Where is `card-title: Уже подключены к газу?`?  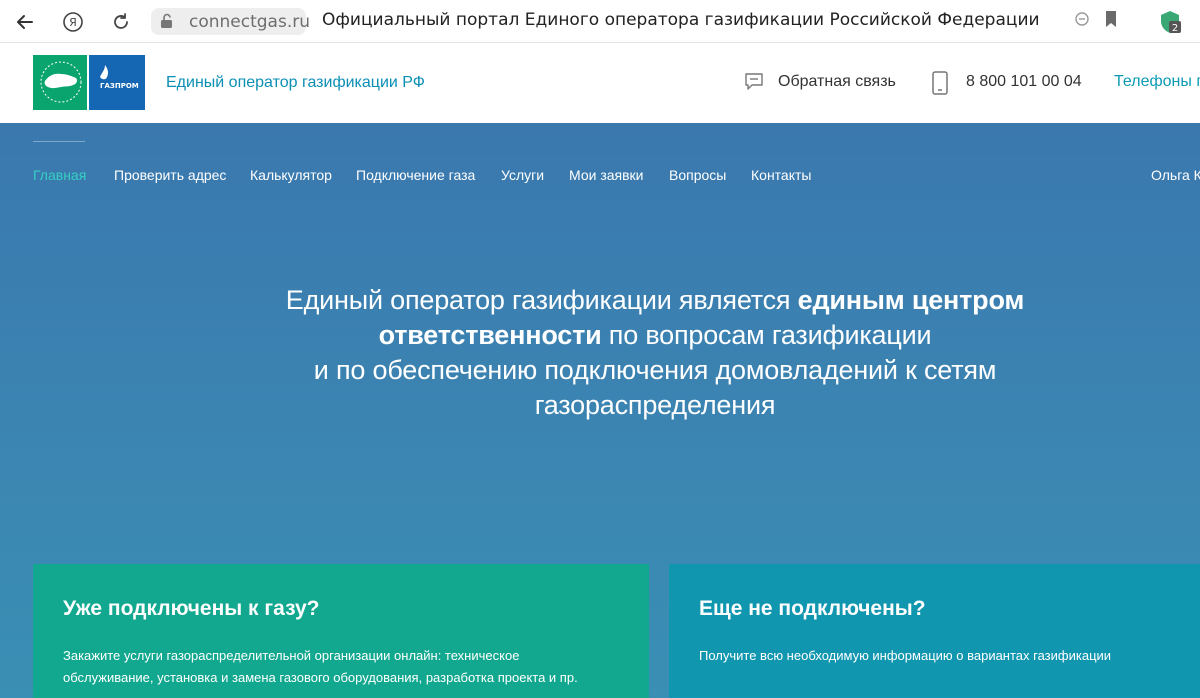 card-title: Уже подключены к газу? is located at coordinates (191, 608).